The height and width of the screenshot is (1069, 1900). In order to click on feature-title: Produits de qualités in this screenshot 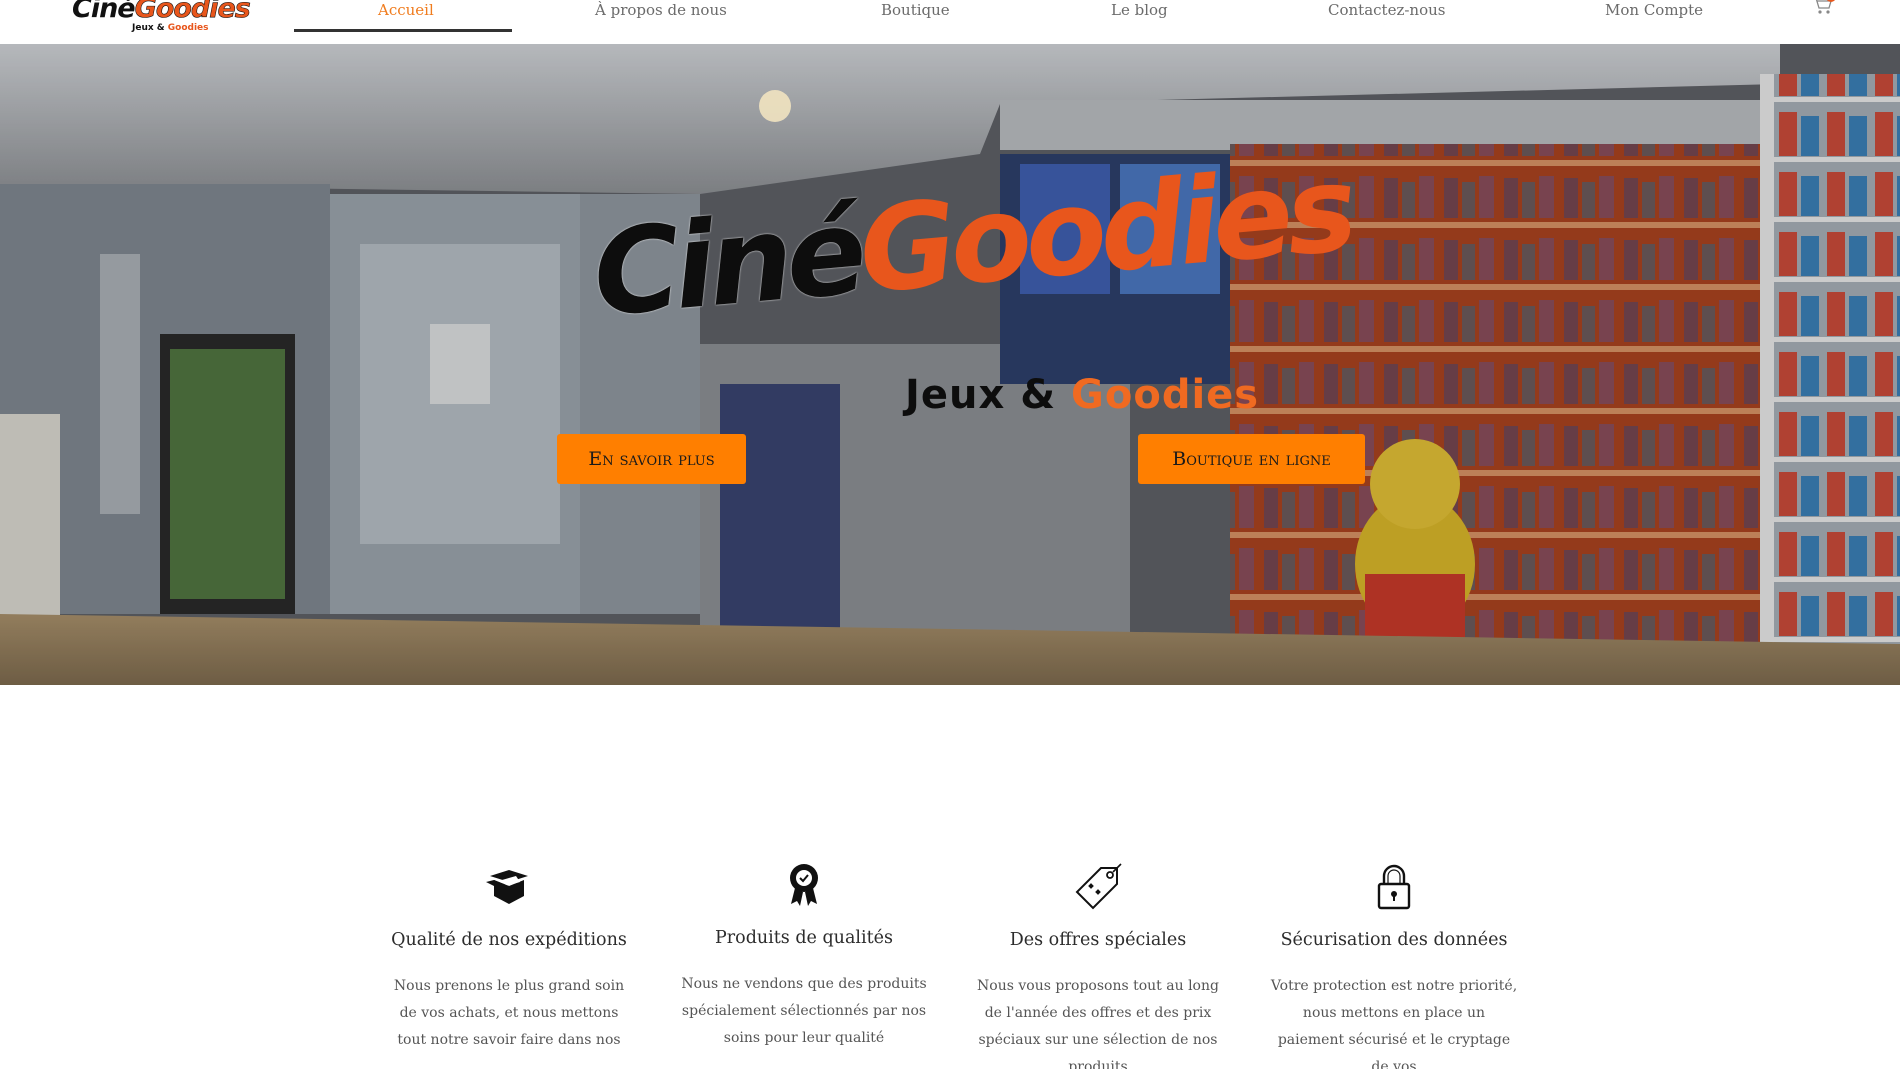, I will do `click(804, 938)`.